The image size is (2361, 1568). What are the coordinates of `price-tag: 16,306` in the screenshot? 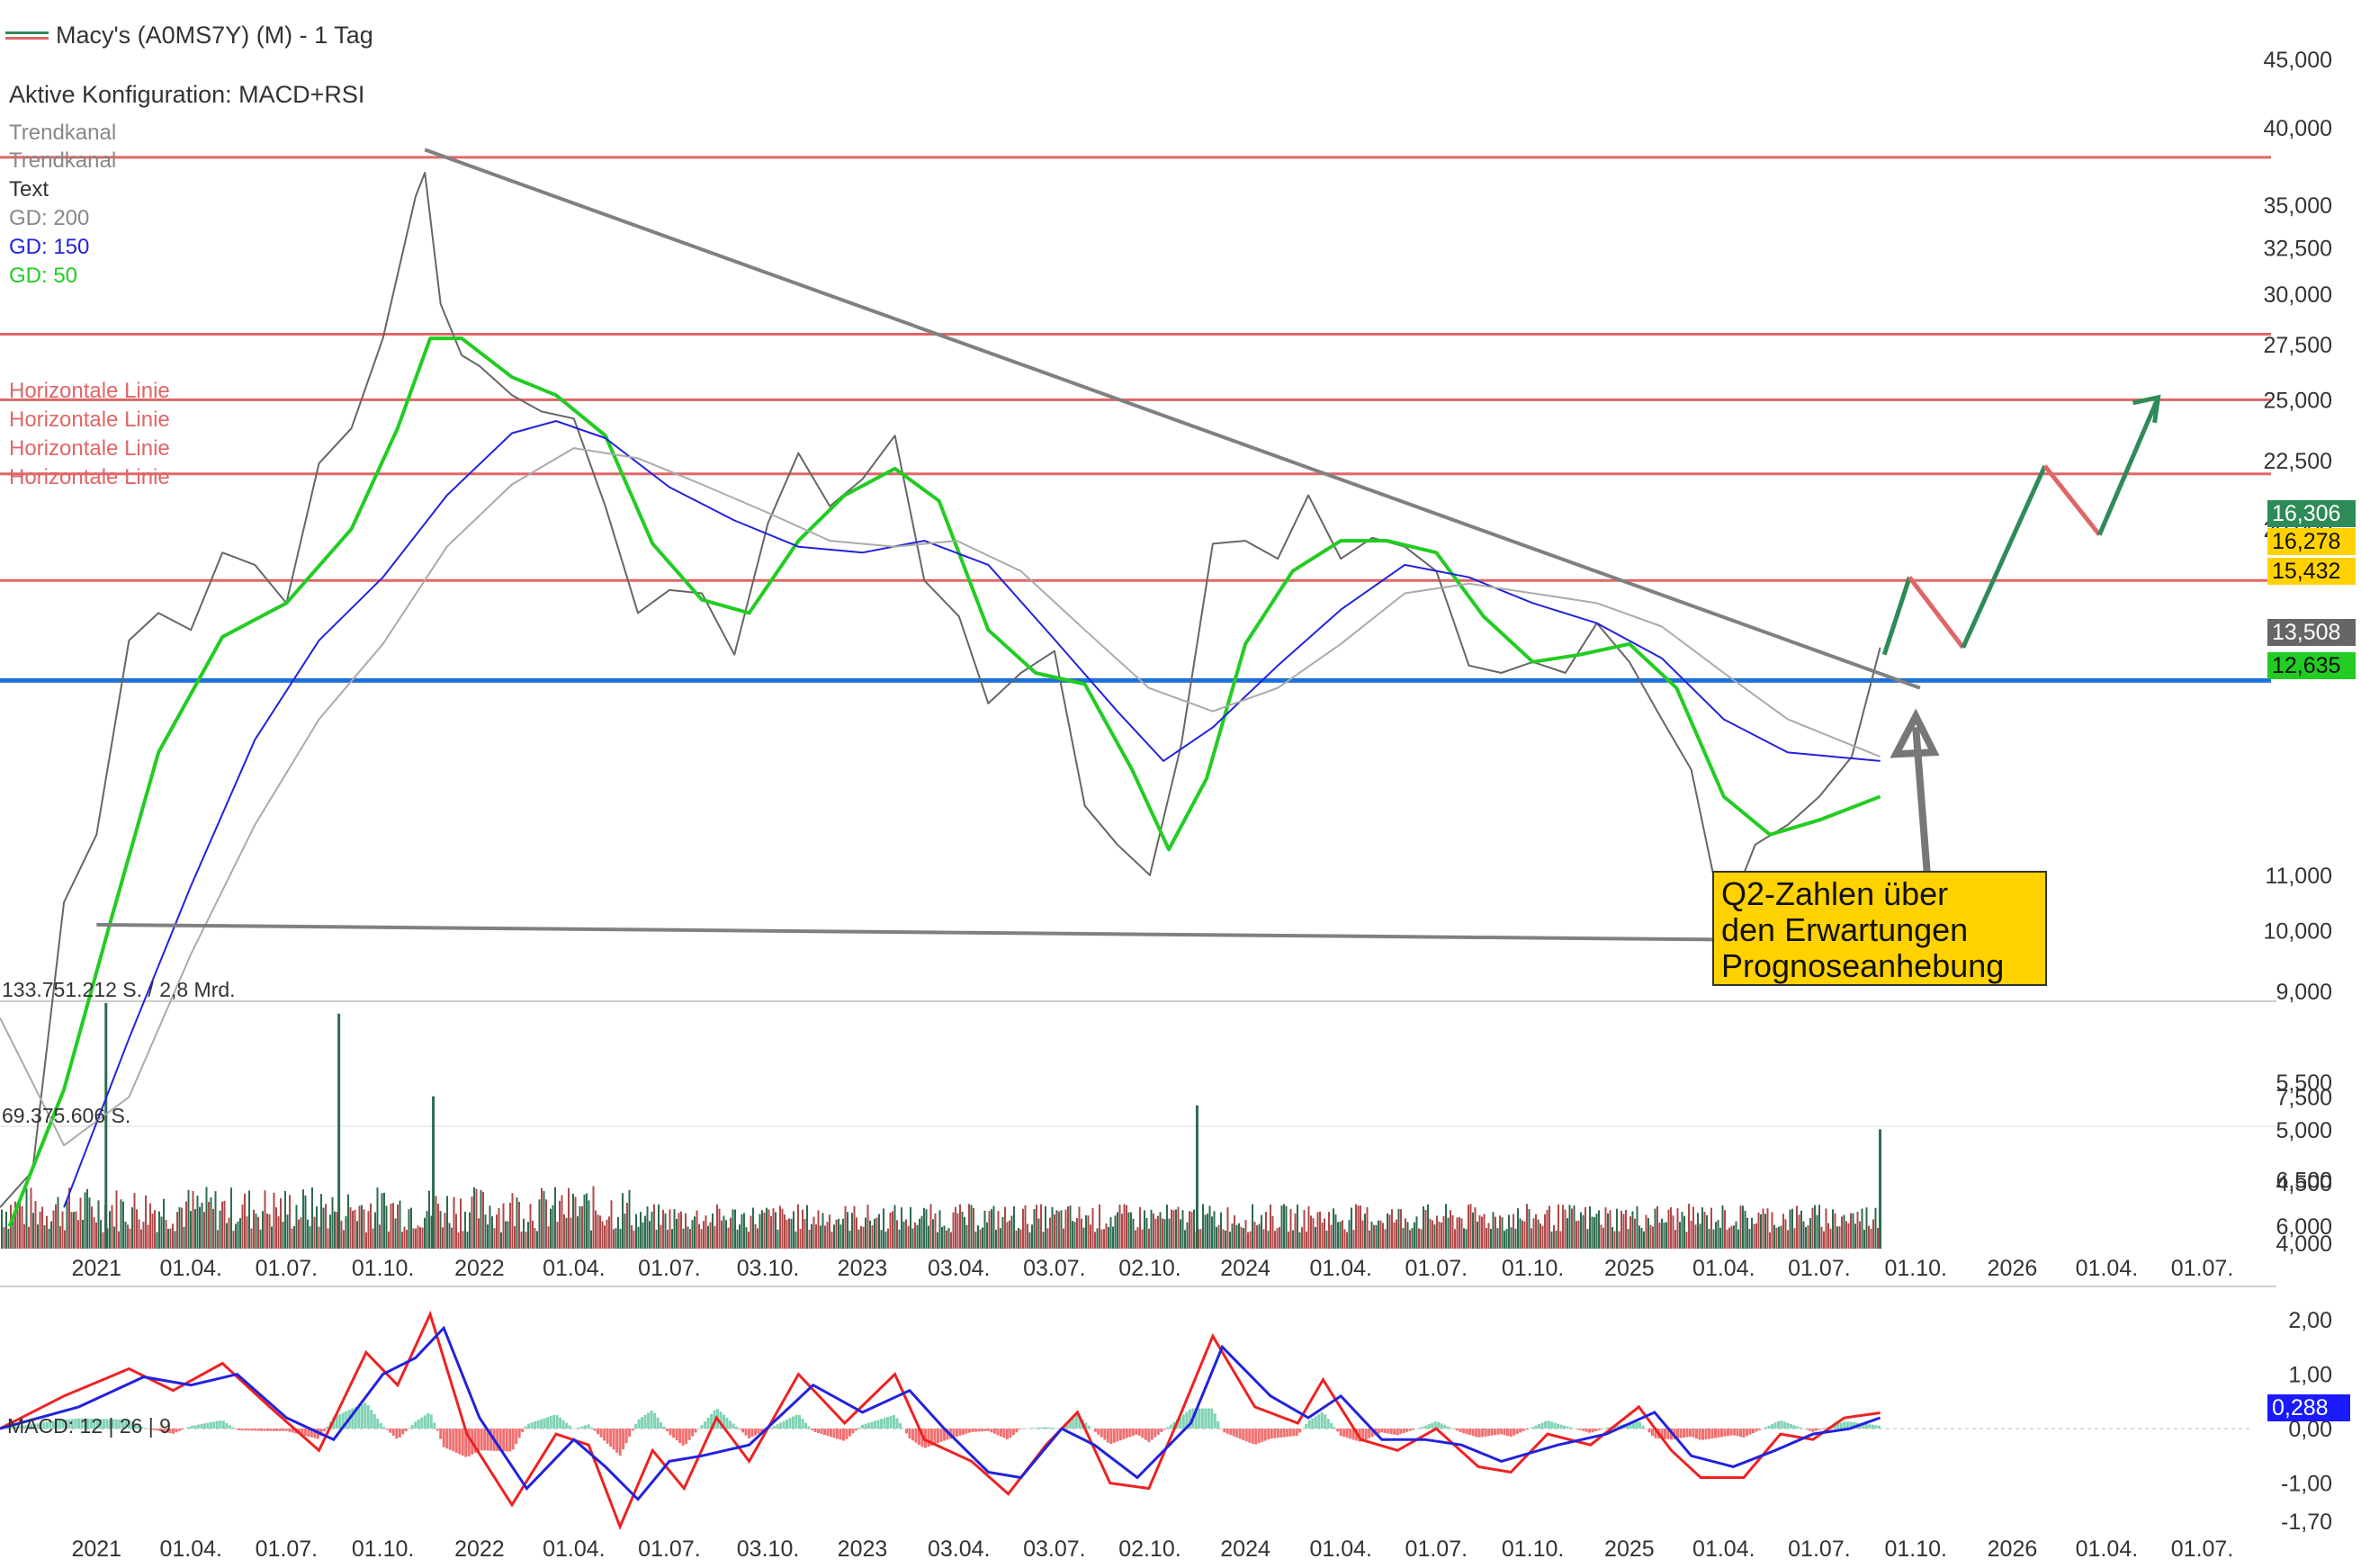 It's located at (2311, 513).